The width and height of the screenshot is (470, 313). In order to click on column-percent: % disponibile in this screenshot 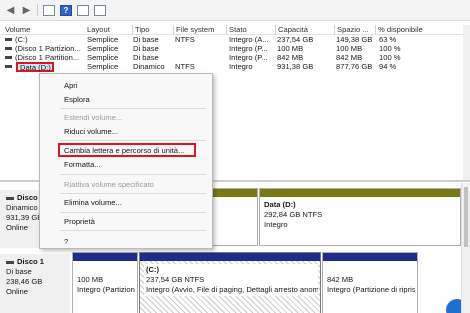, I will do `click(400, 30)`.